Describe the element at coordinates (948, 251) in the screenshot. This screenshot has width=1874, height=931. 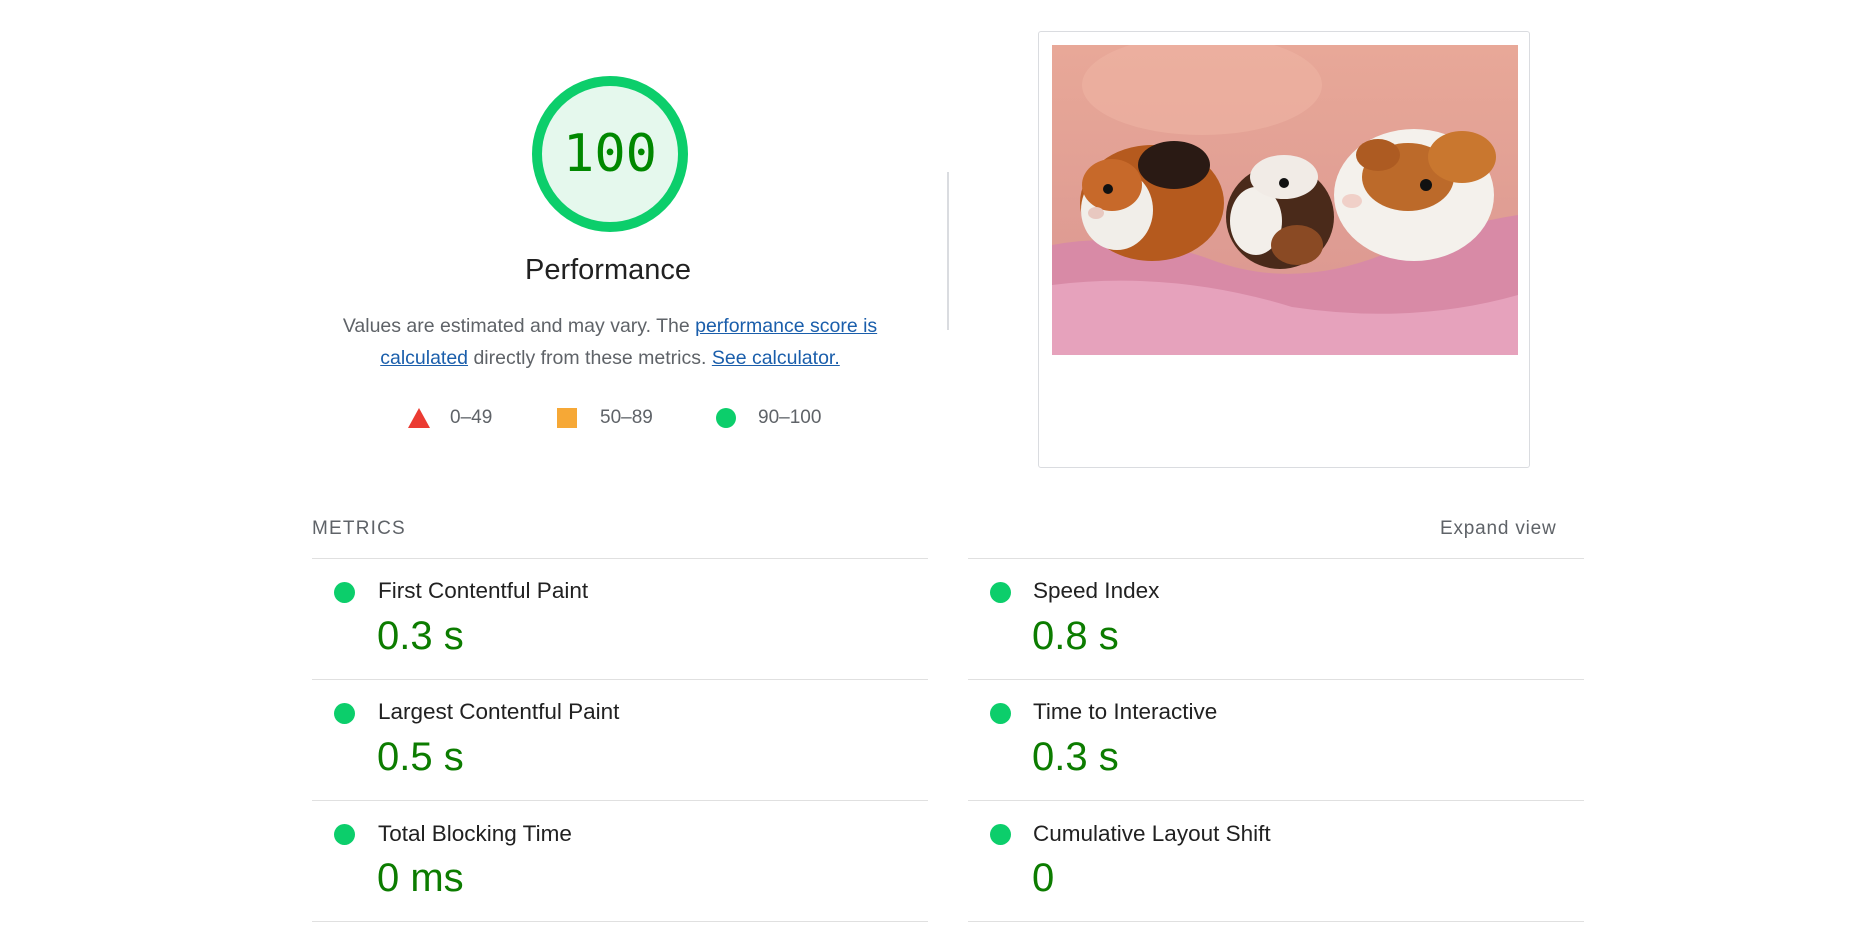
I see `vertical-divider` at that location.